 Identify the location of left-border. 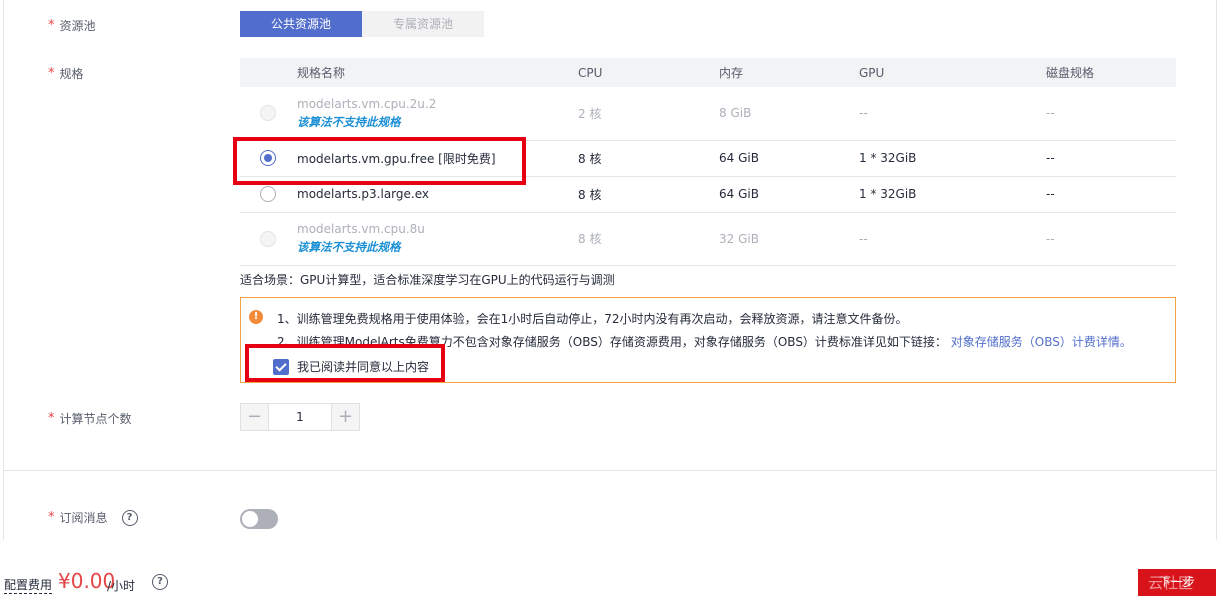
(3, 270).